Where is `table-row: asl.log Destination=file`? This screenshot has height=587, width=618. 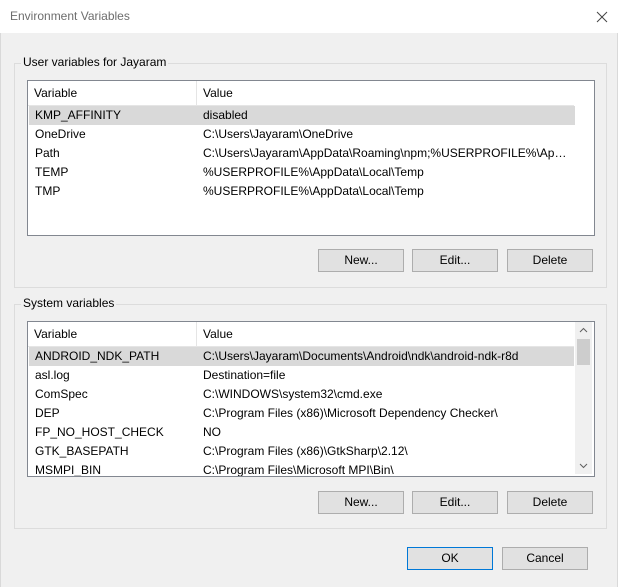
table-row: asl.log Destination=file is located at coordinates (301, 375).